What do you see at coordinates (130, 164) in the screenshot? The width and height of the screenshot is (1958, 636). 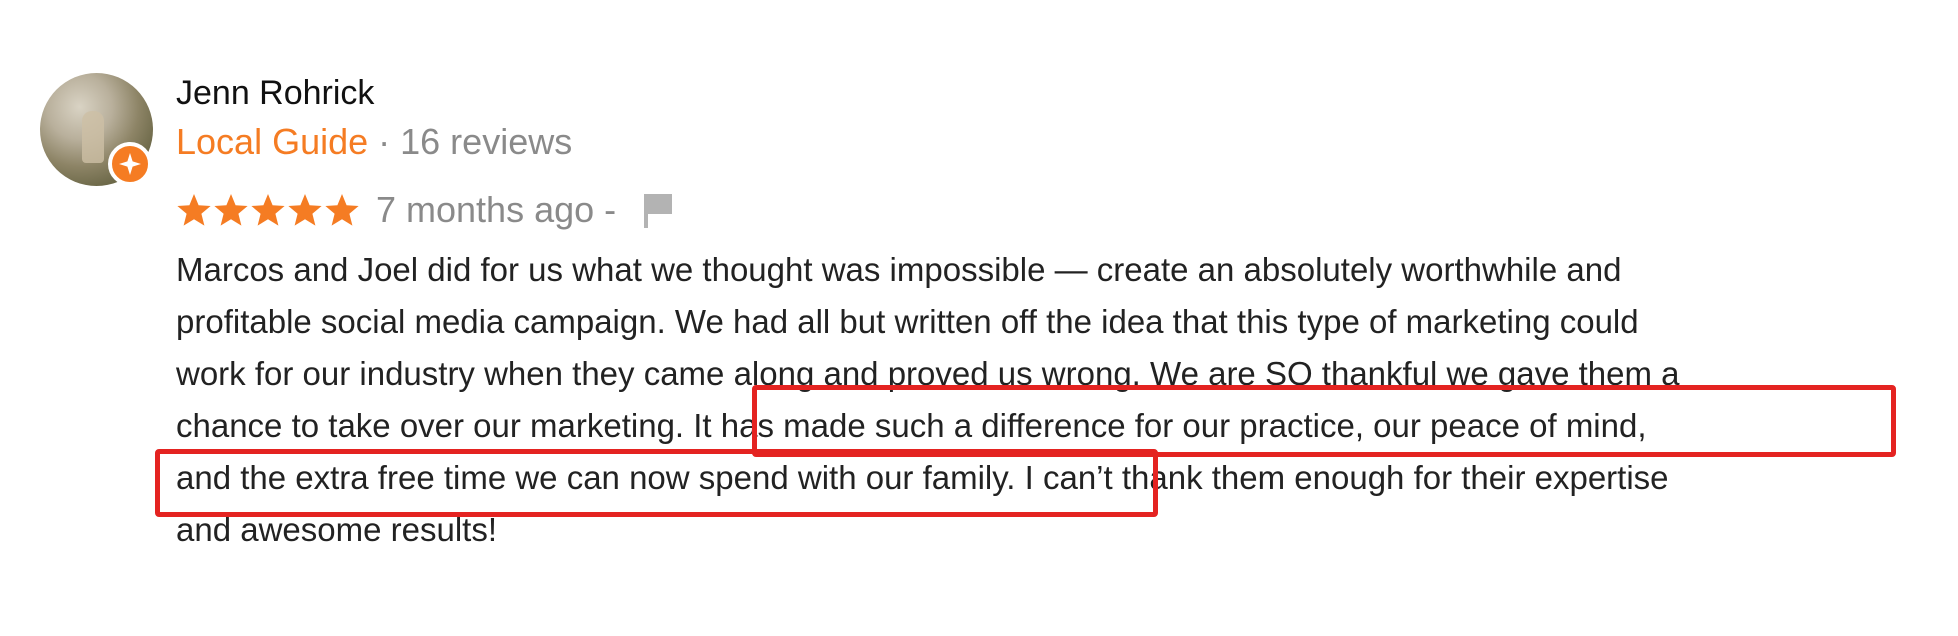 I see `local-guide-badge-icon` at bounding box center [130, 164].